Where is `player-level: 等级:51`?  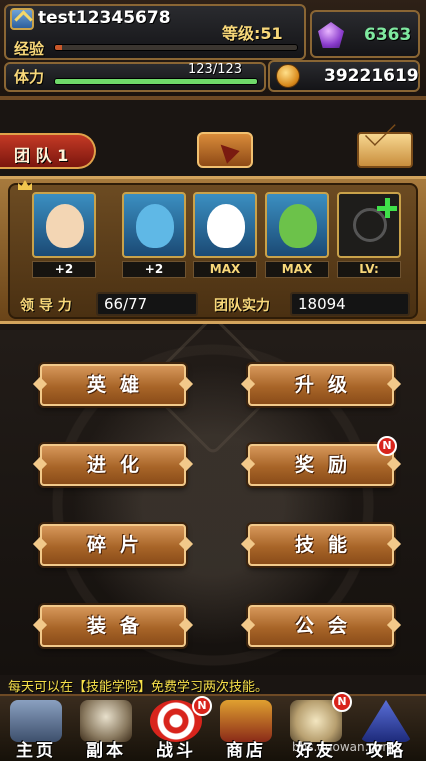 player-level: 等级:51 is located at coordinates (252, 33).